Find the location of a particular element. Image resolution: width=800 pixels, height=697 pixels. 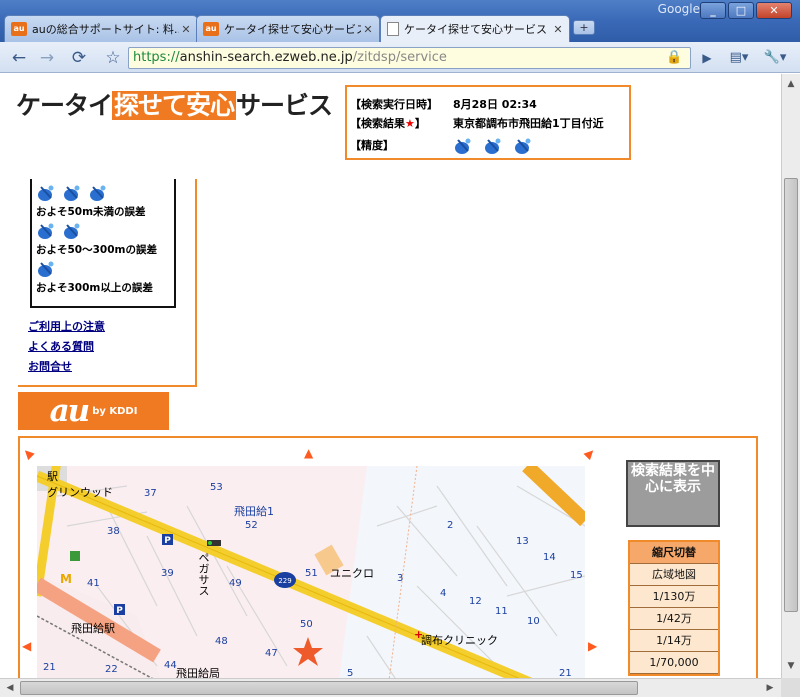

close-window-button: ✕ is located at coordinates (774, 10).